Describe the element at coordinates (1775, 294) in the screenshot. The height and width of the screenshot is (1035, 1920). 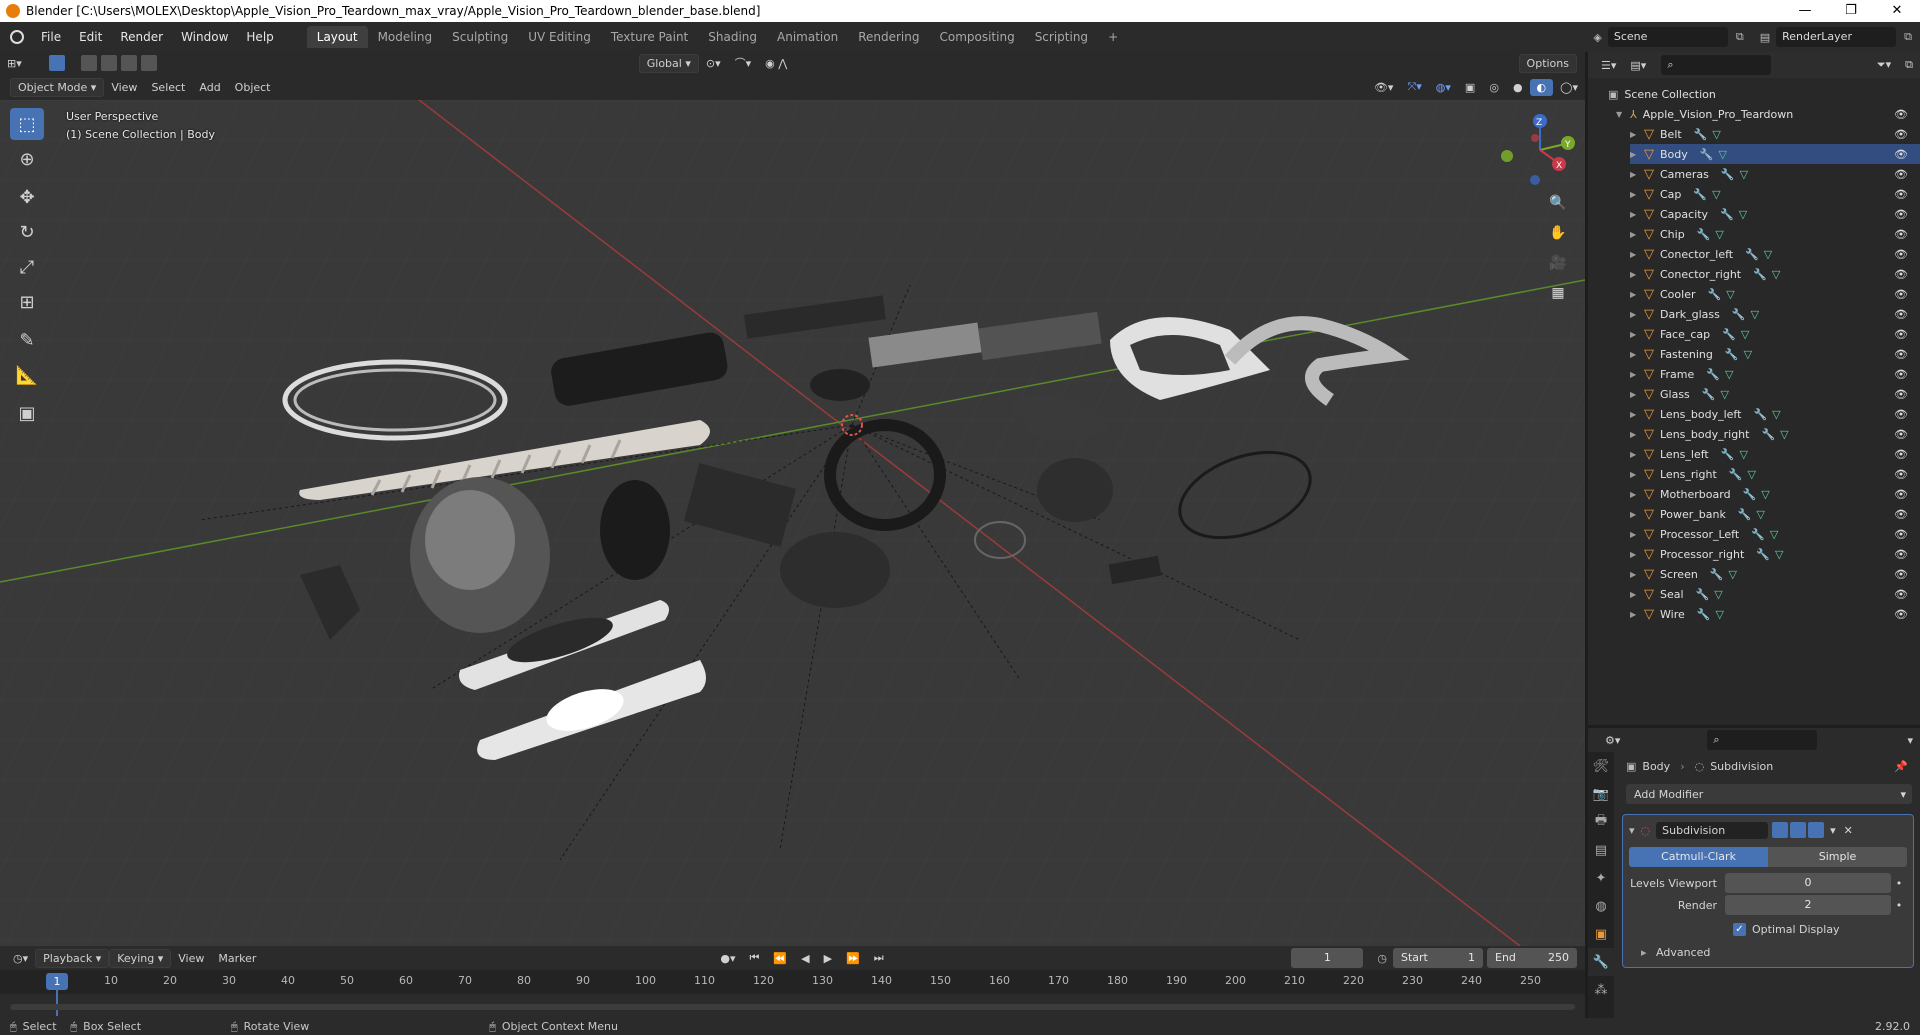
I see `outliner-item: ▶ ▽ Cooler 🔧 ▽ 👁` at that location.